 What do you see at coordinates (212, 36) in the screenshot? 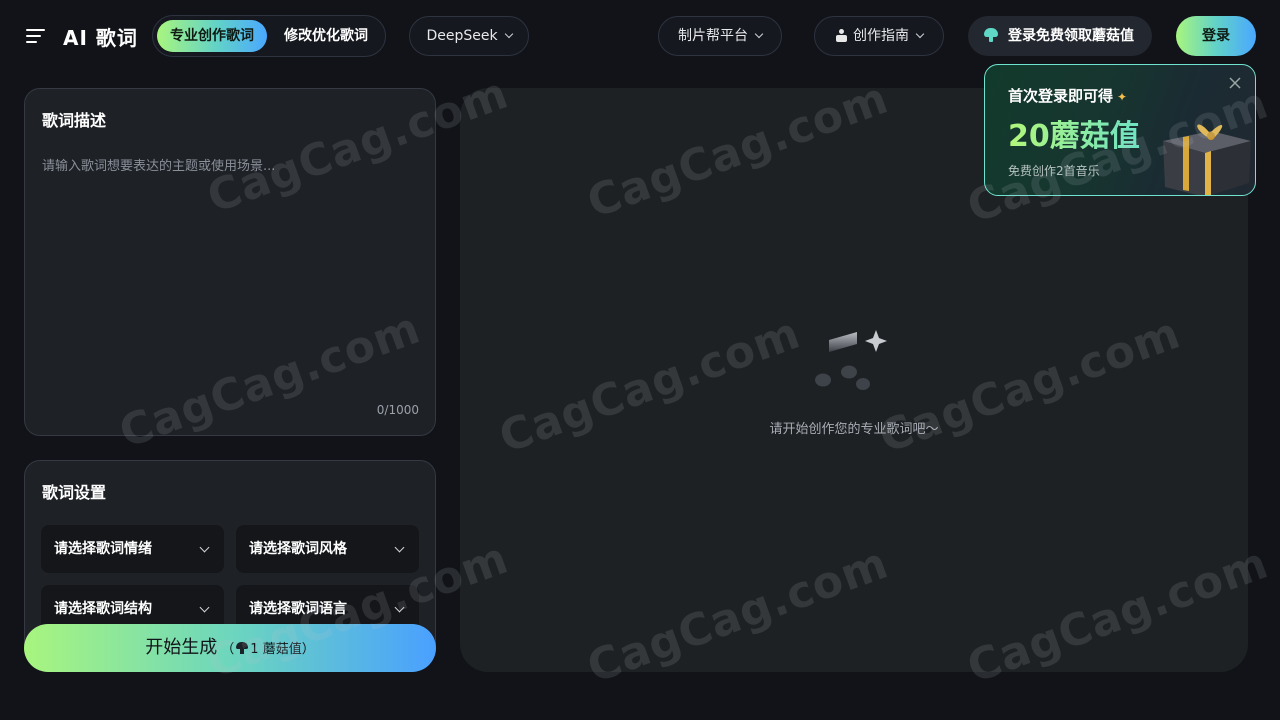
I see `tab-professional-lyrics: 专业创作歌词` at bounding box center [212, 36].